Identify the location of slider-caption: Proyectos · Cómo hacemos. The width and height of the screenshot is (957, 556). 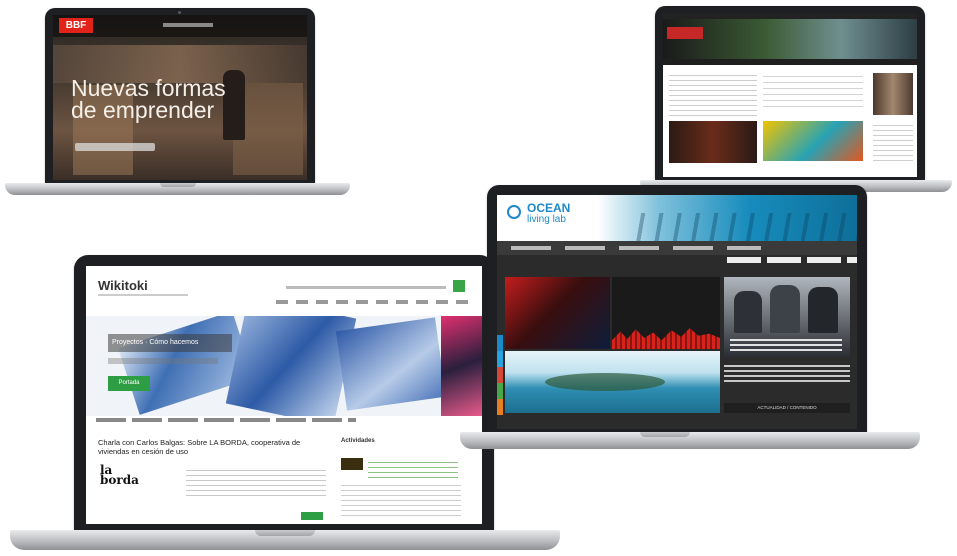
(170, 343).